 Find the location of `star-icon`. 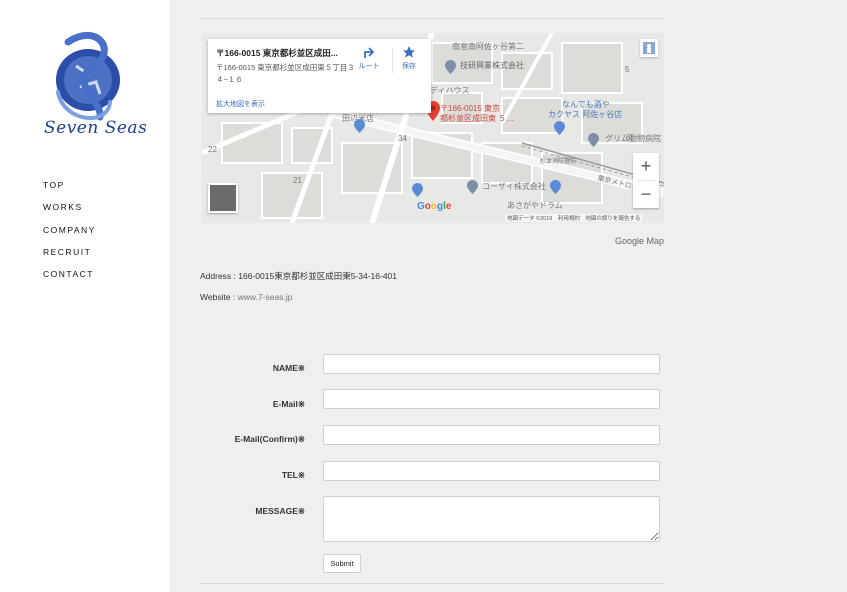

star-icon is located at coordinates (409, 52).